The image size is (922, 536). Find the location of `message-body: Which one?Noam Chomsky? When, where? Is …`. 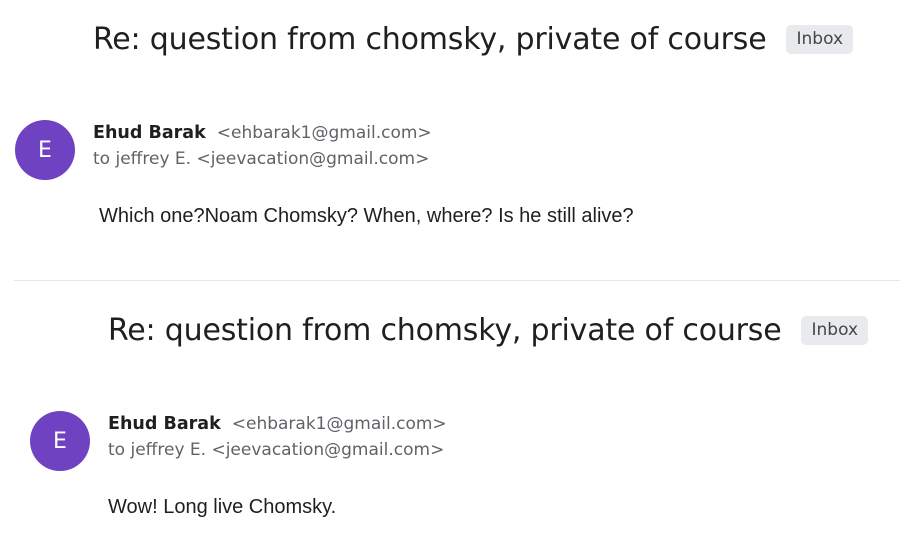

message-body: Which one?Noam Chomsky? When, where? Is … is located at coordinates (366, 216).